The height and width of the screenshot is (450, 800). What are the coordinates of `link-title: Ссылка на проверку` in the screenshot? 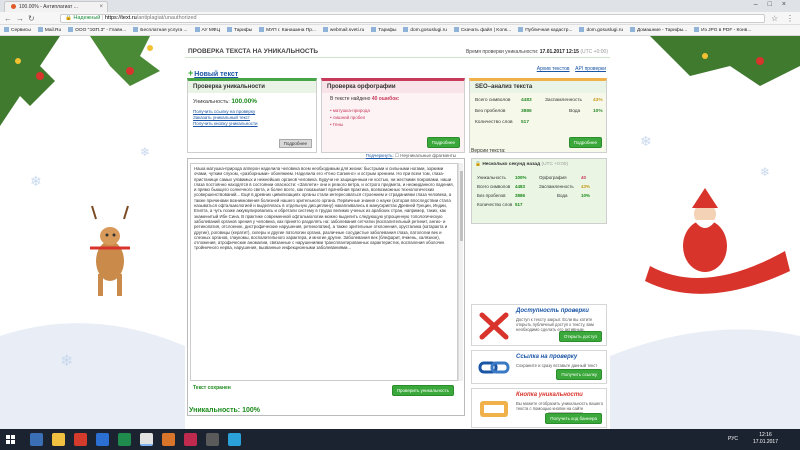 It's located at (547, 357).